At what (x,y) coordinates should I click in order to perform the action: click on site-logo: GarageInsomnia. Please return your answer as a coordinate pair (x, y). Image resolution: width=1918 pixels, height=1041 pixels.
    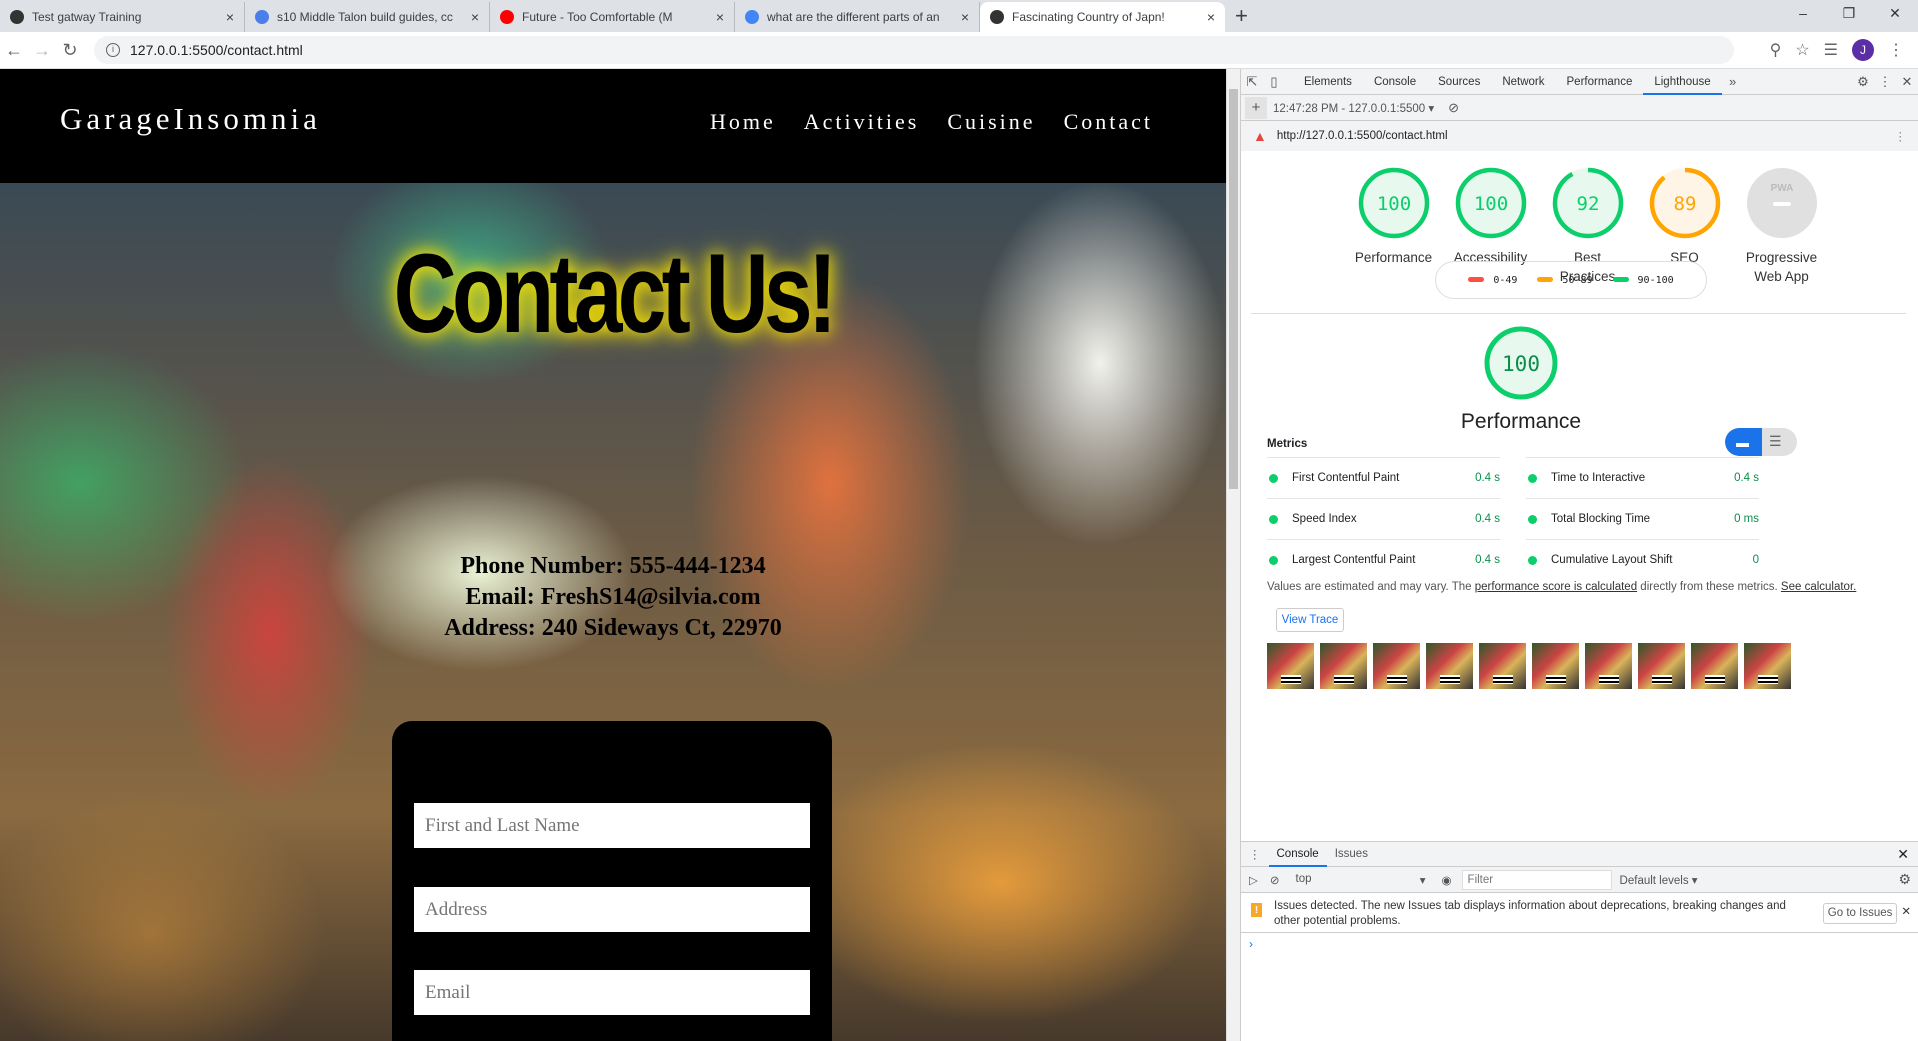
    Looking at the image, I should click on (190, 119).